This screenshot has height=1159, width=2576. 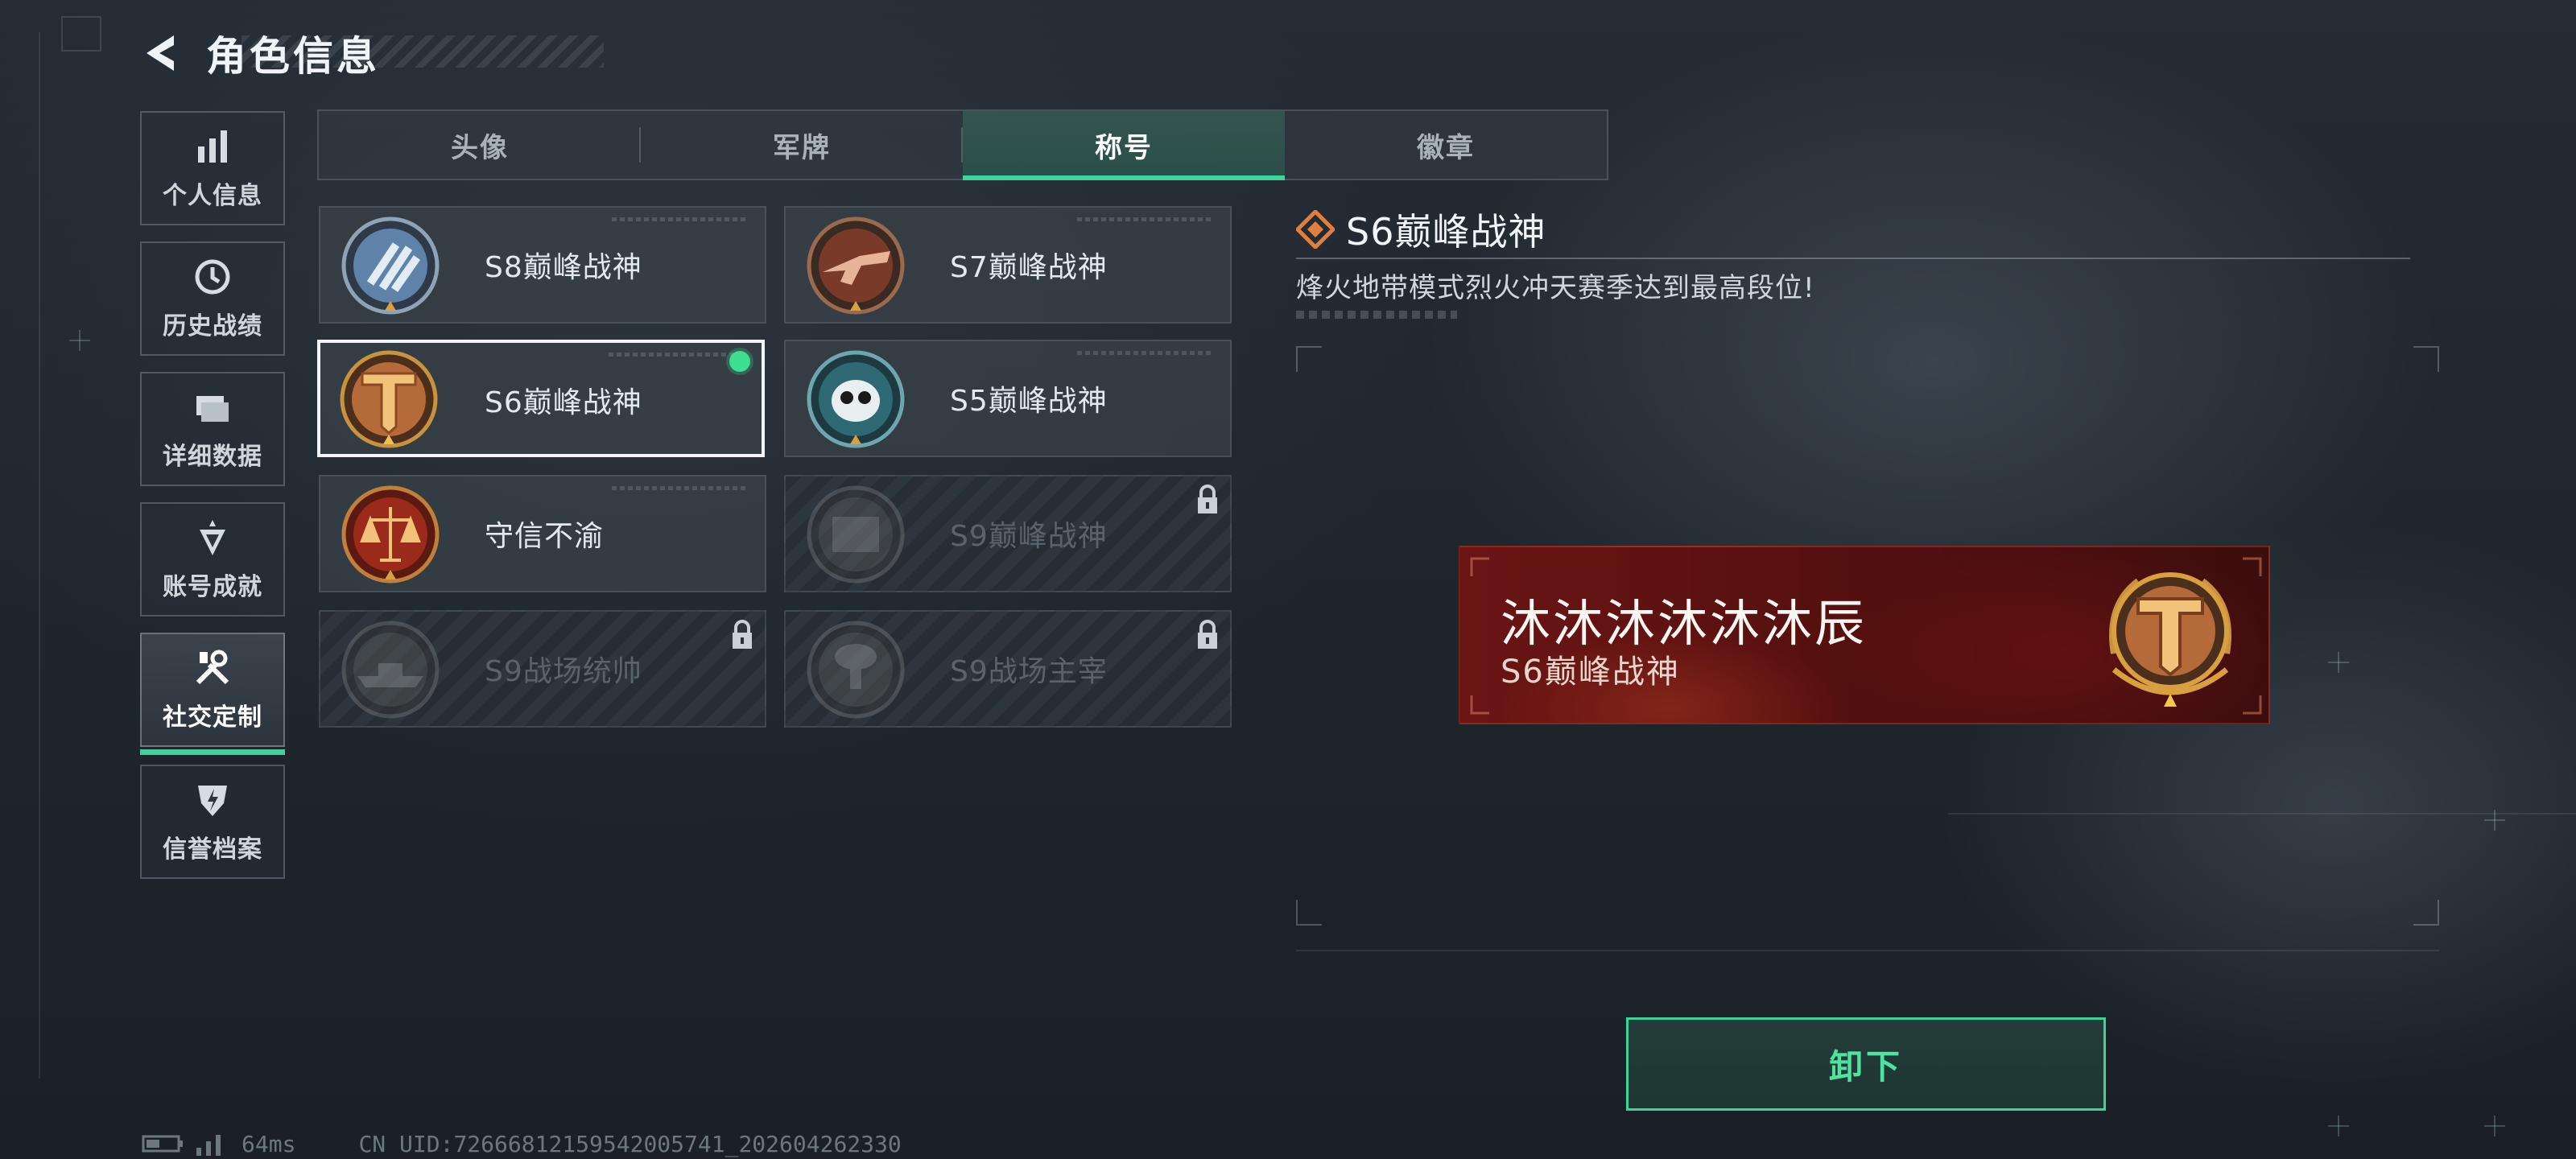 I want to click on sidebar-item-detailed-data: 详细数据, so click(x=212, y=429).